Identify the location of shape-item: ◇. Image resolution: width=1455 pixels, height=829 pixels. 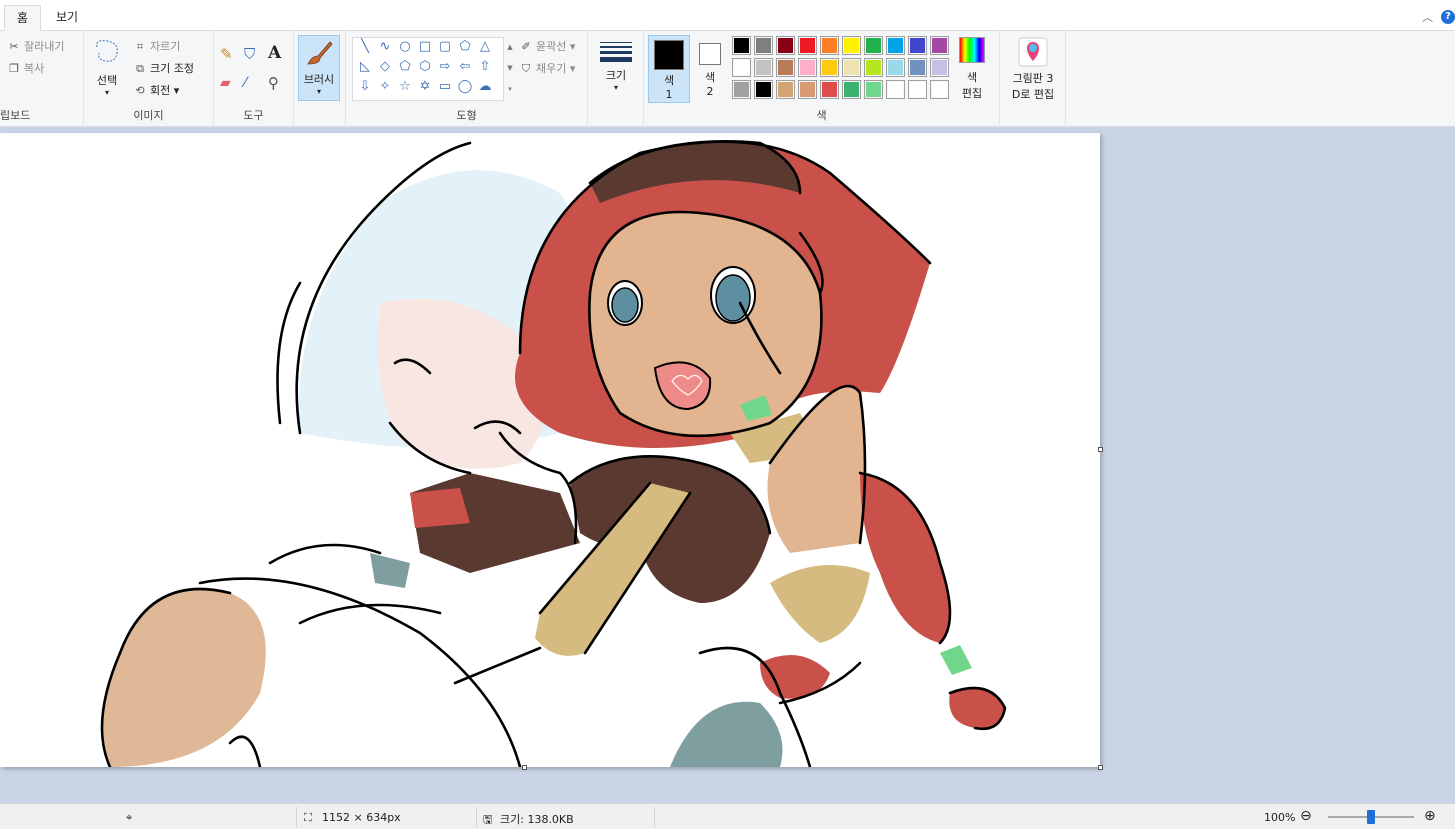
(385, 69).